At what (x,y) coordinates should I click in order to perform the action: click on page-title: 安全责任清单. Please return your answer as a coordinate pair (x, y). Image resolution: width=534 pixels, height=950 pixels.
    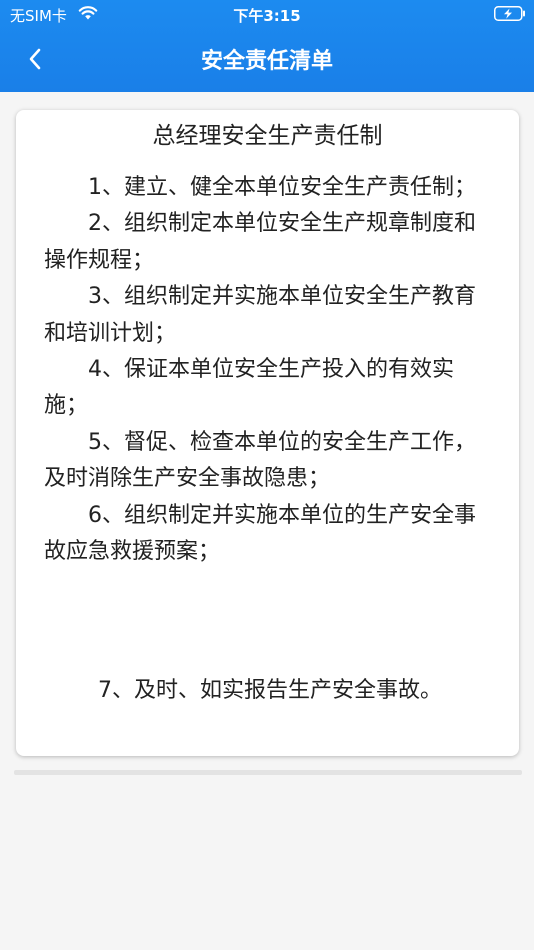
    Looking at the image, I should click on (266, 61).